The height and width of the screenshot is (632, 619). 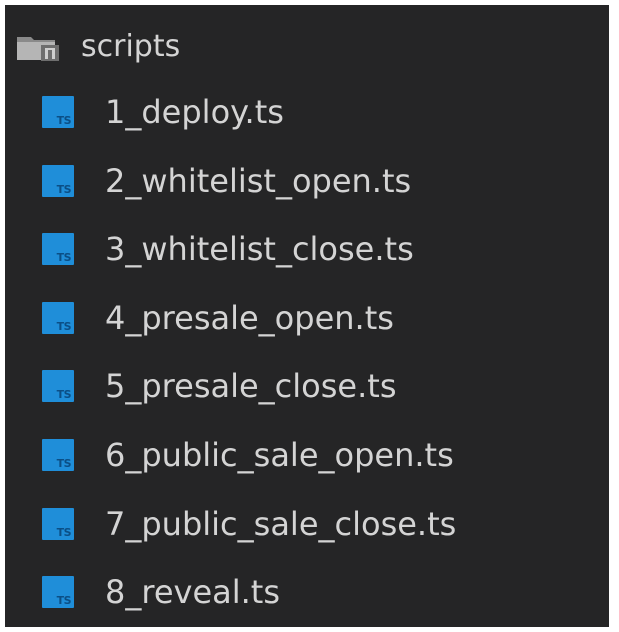 What do you see at coordinates (249, 318) in the screenshot?
I see `file-label: 4_presale_open.ts` at bounding box center [249, 318].